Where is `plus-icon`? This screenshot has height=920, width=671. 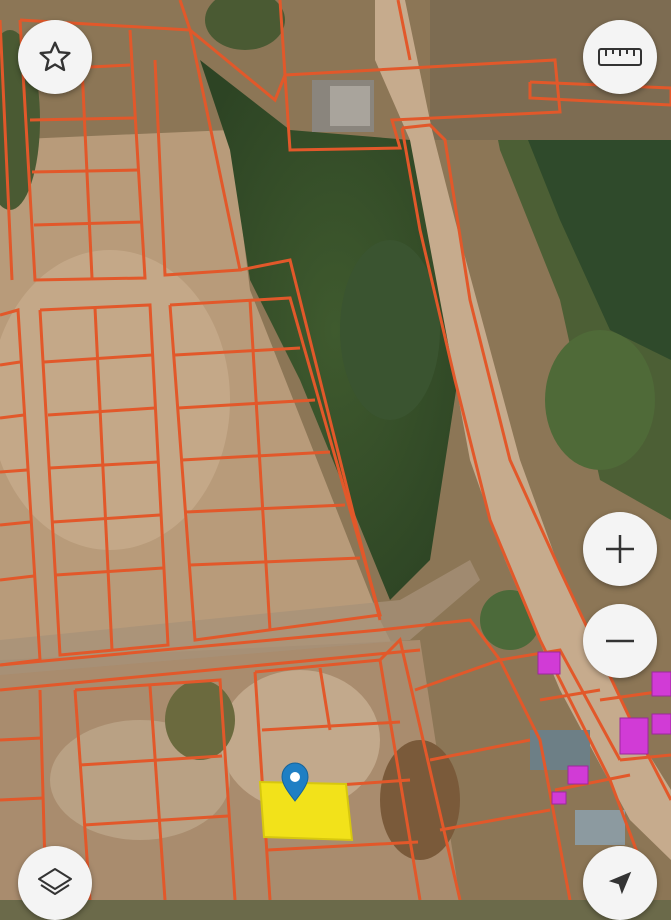
plus-icon is located at coordinates (620, 549).